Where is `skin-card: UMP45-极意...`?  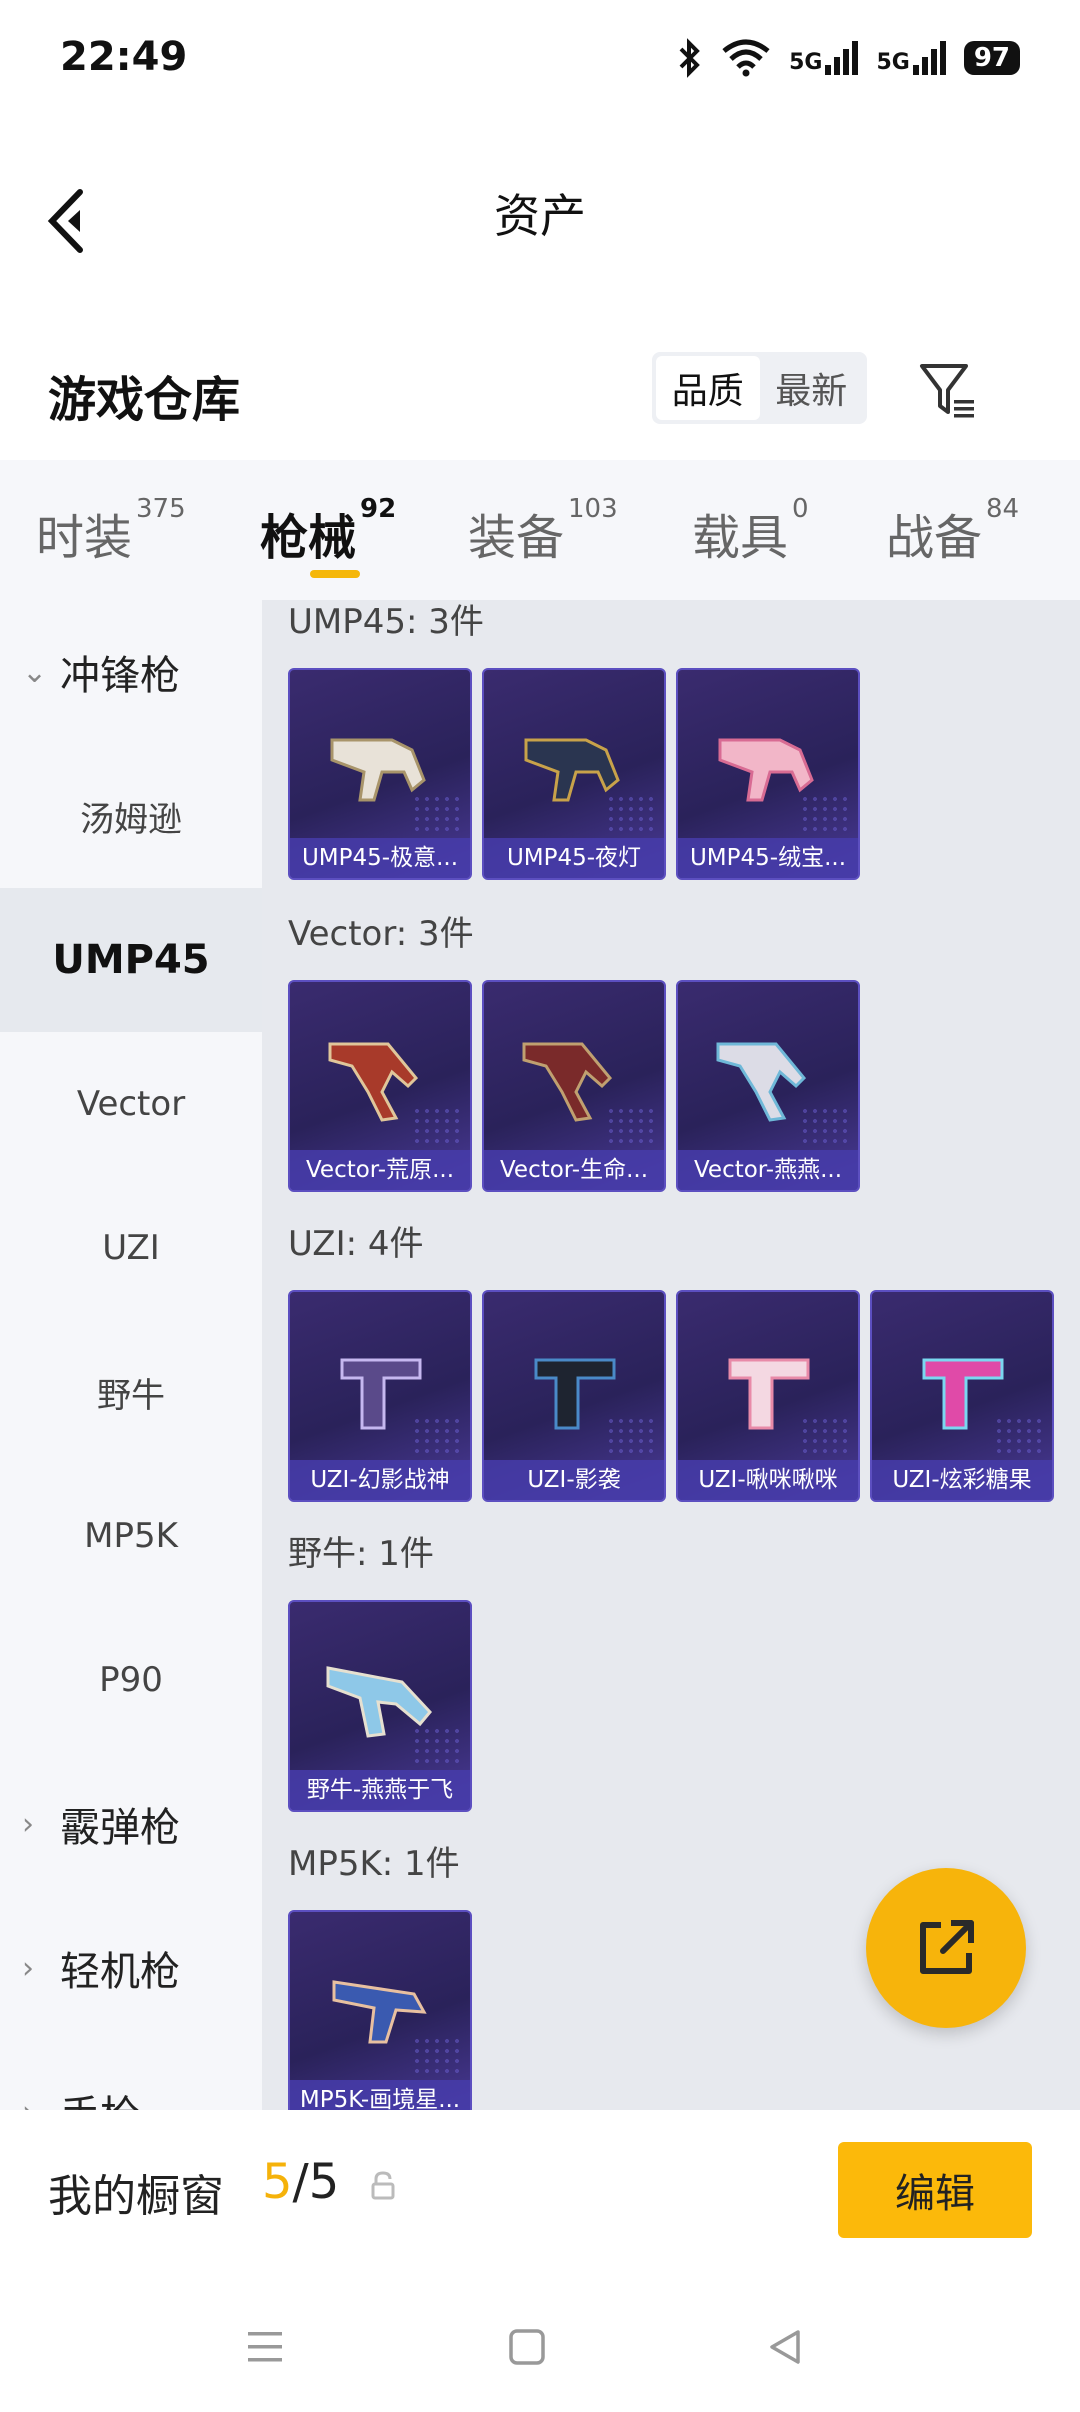
skin-card: UMP45-极意... is located at coordinates (380, 774).